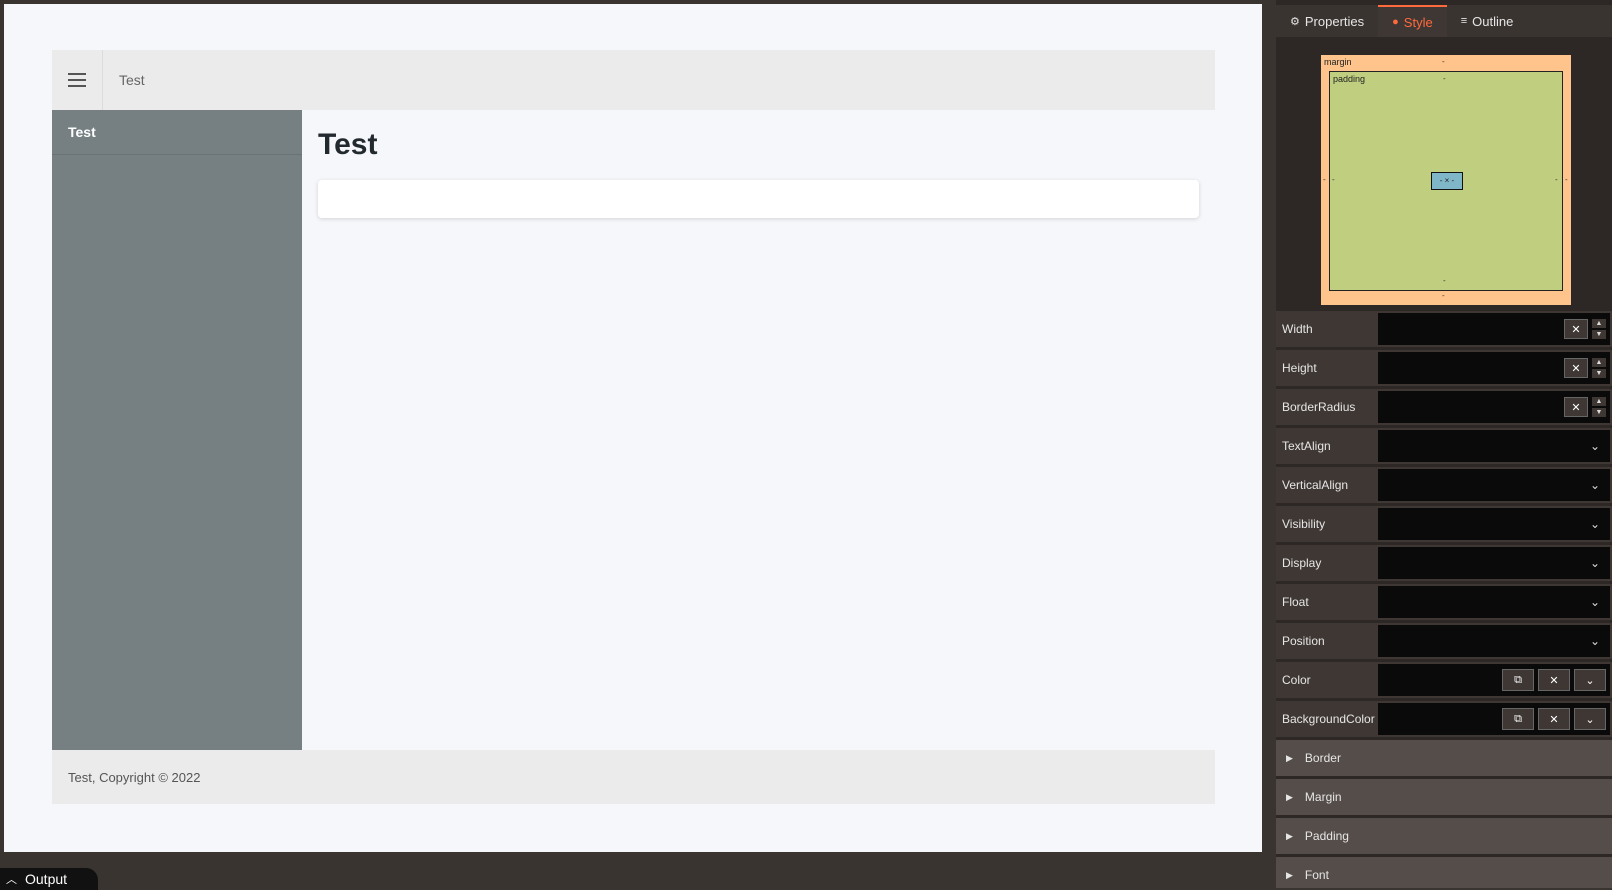 The width and height of the screenshot is (1612, 890). What do you see at coordinates (1306, 446) in the screenshot?
I see `prop-label: TextAlign` at bounding box center [1306, 446].